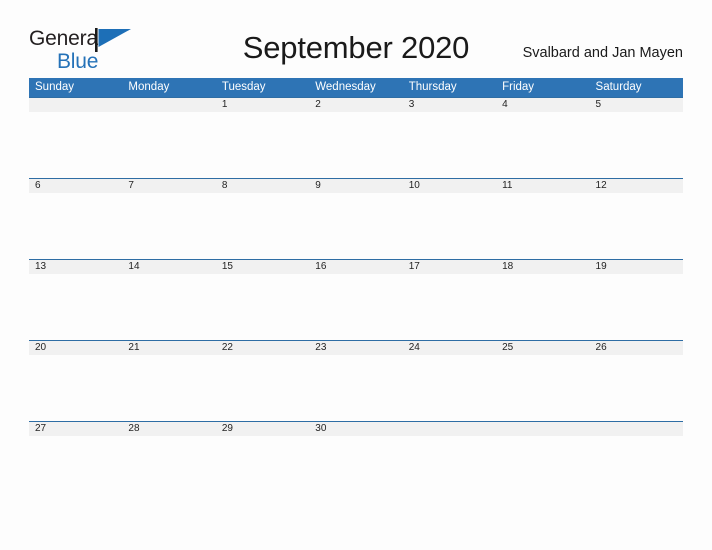 The width and height of the screenshot is (712, 550). What do you see at coordinates (449, 348) in the screenshot?
I see `day-cell: 24` at bounding box center [449, 348].